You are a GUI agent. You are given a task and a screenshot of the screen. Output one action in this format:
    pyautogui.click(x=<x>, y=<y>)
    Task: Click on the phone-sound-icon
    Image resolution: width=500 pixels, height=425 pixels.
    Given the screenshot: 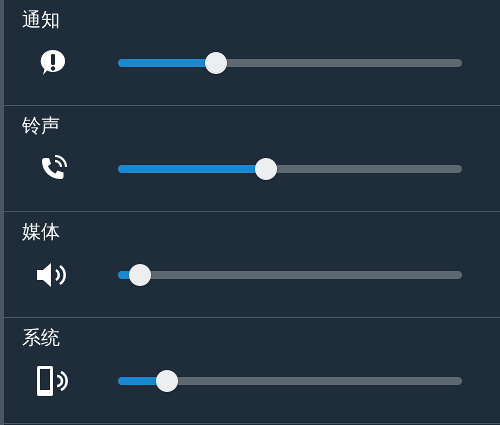 What is the action you would take?
    pyautogui.click(x=53, y=381)
    